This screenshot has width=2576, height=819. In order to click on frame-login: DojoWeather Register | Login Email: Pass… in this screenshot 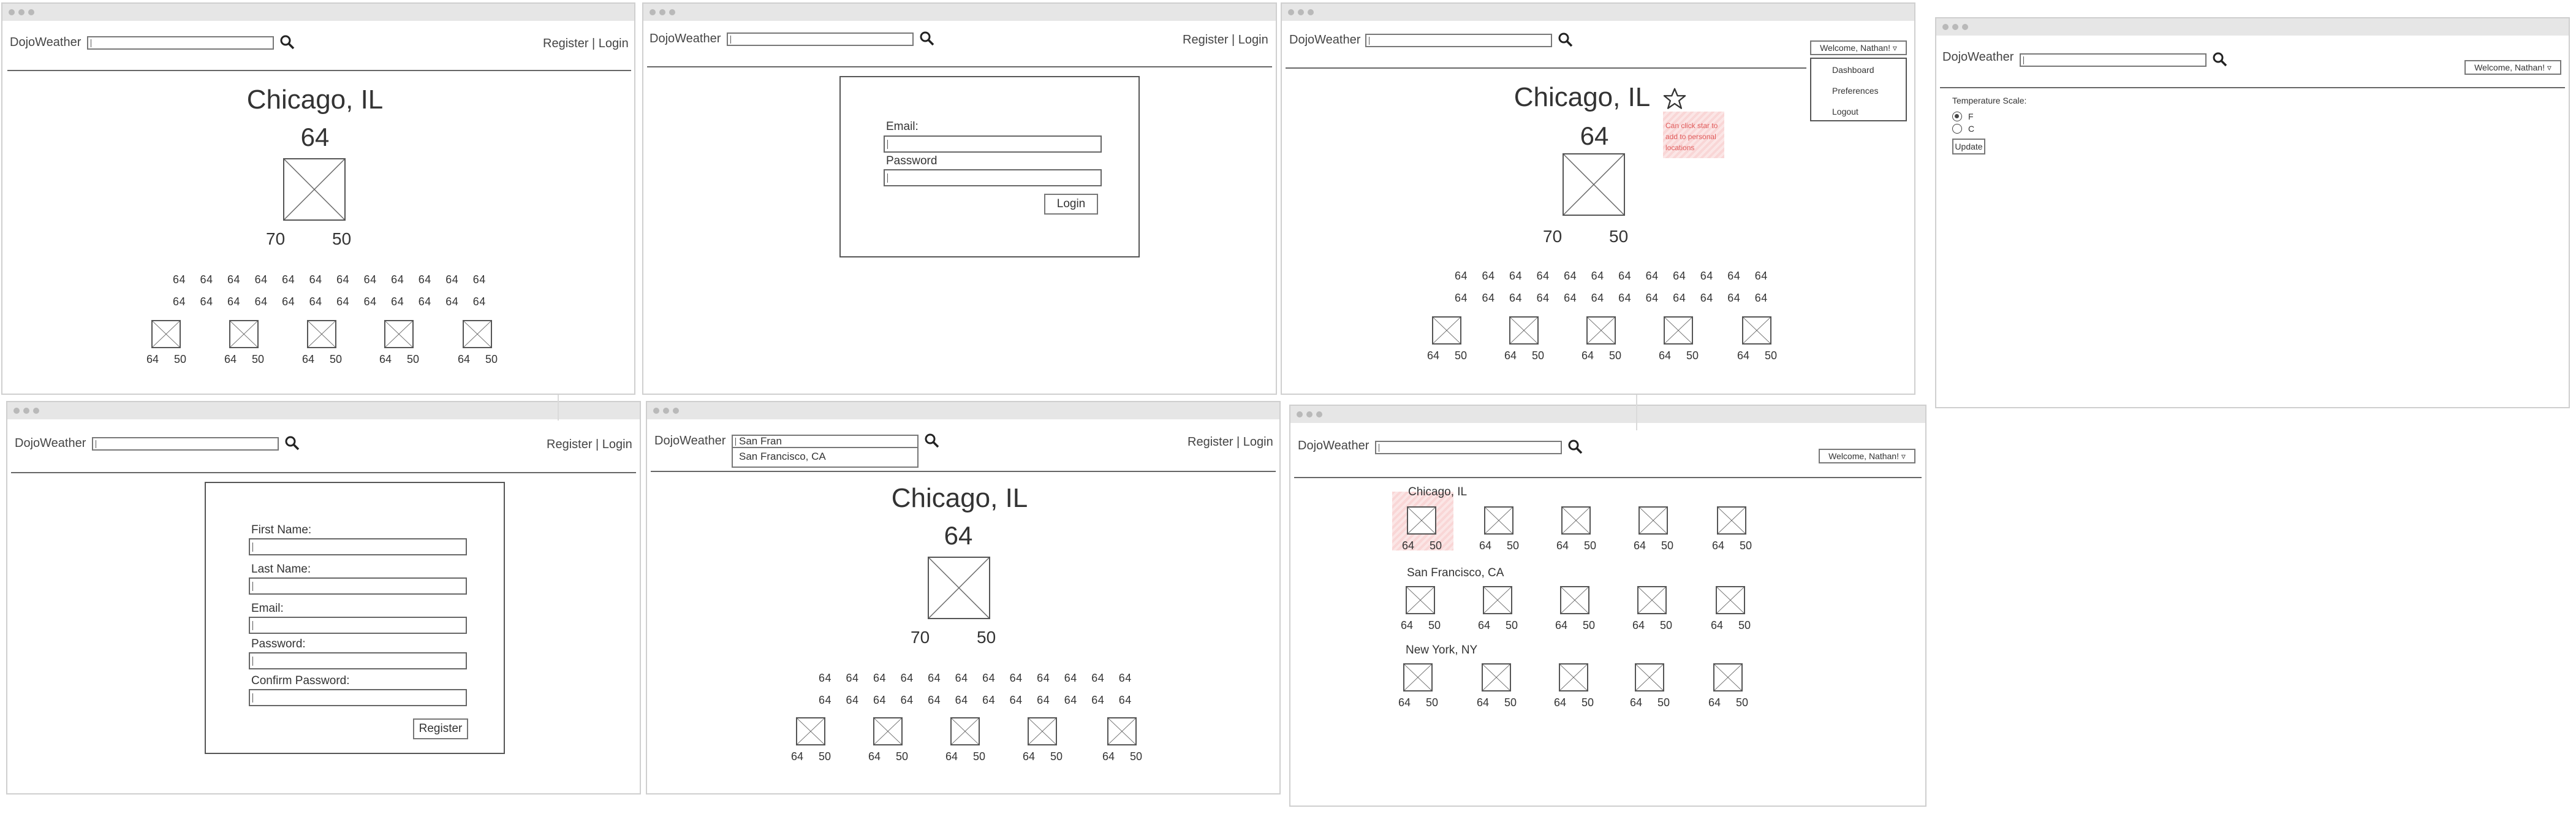, I will do `click(959, 198)`.